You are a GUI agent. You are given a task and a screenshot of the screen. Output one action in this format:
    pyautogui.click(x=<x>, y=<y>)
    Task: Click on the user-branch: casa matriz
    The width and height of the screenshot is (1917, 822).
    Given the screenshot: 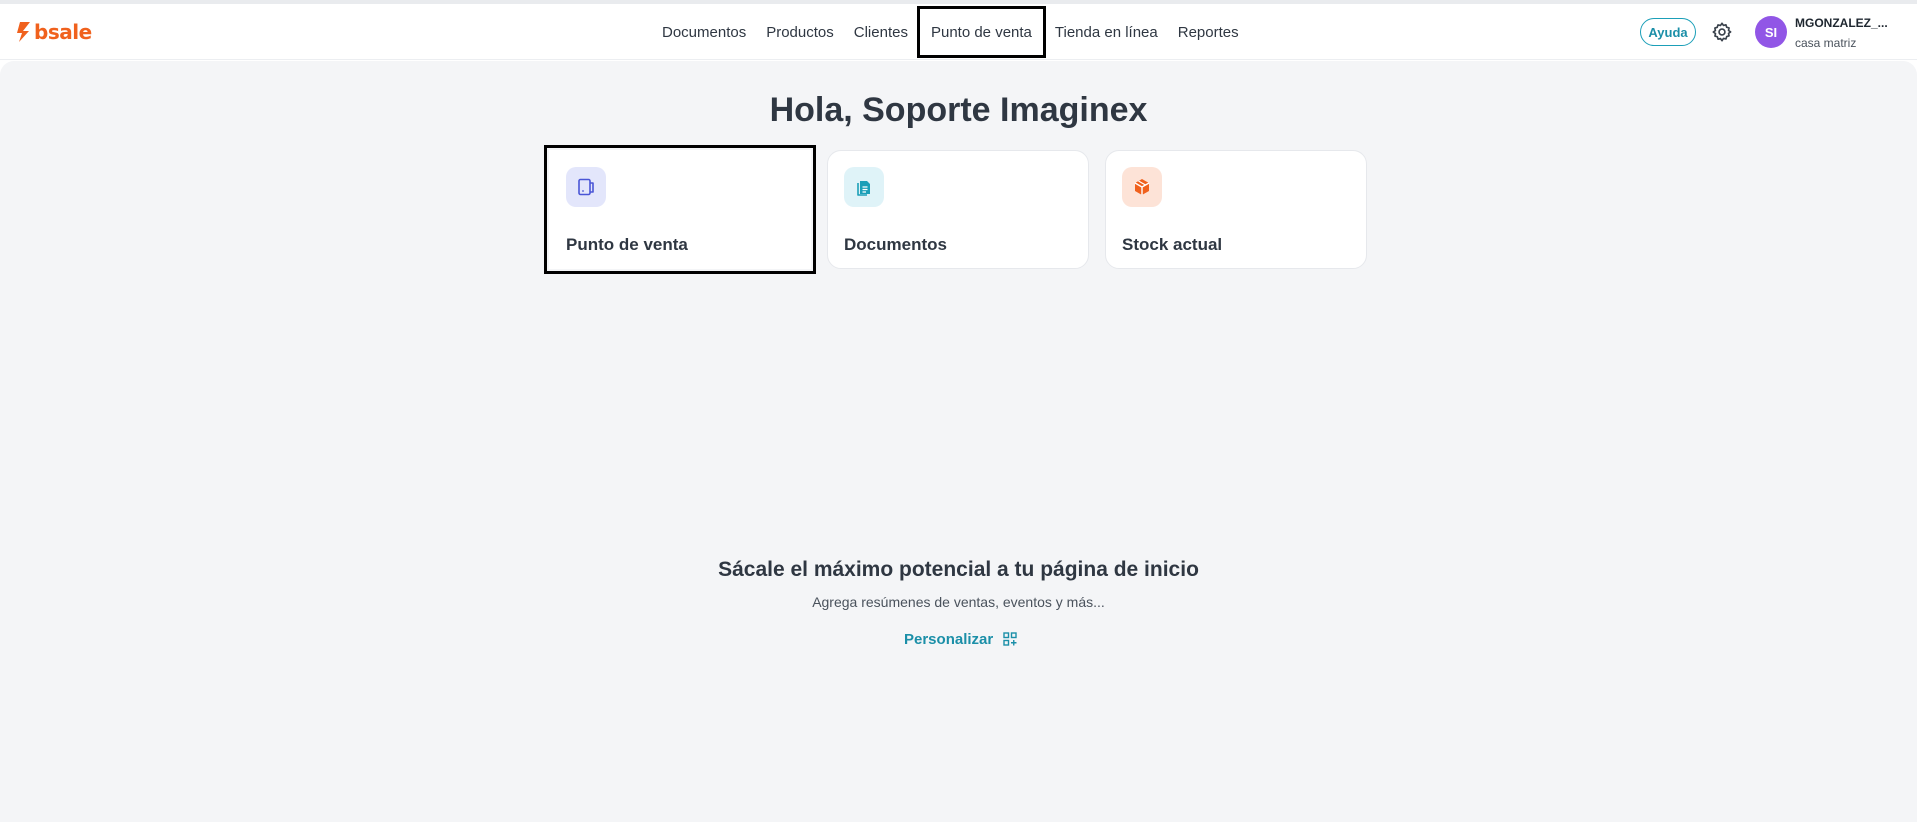 What is the action you would take?
    pyautogui.click(x=1826, y=43)
    